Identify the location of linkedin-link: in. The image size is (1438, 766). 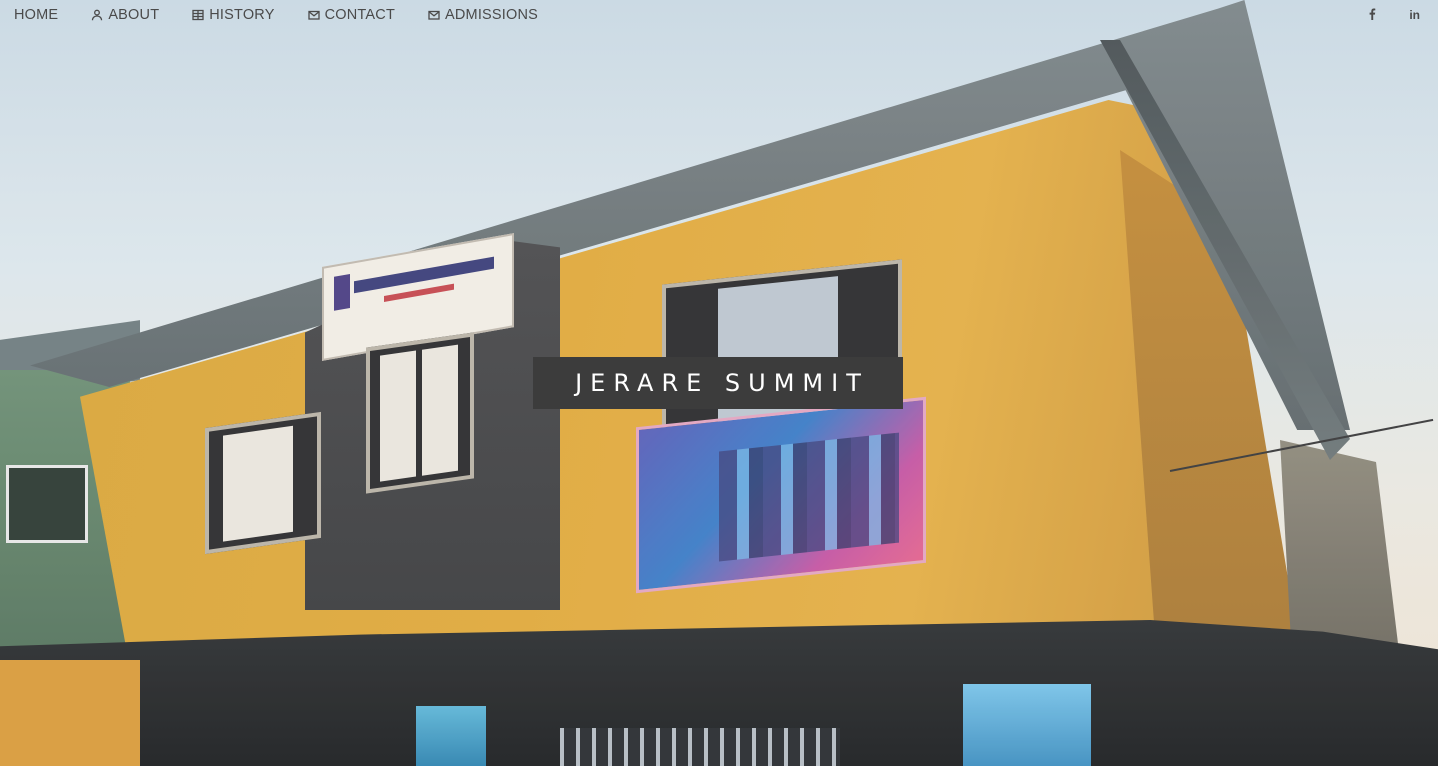
(1414, 15).